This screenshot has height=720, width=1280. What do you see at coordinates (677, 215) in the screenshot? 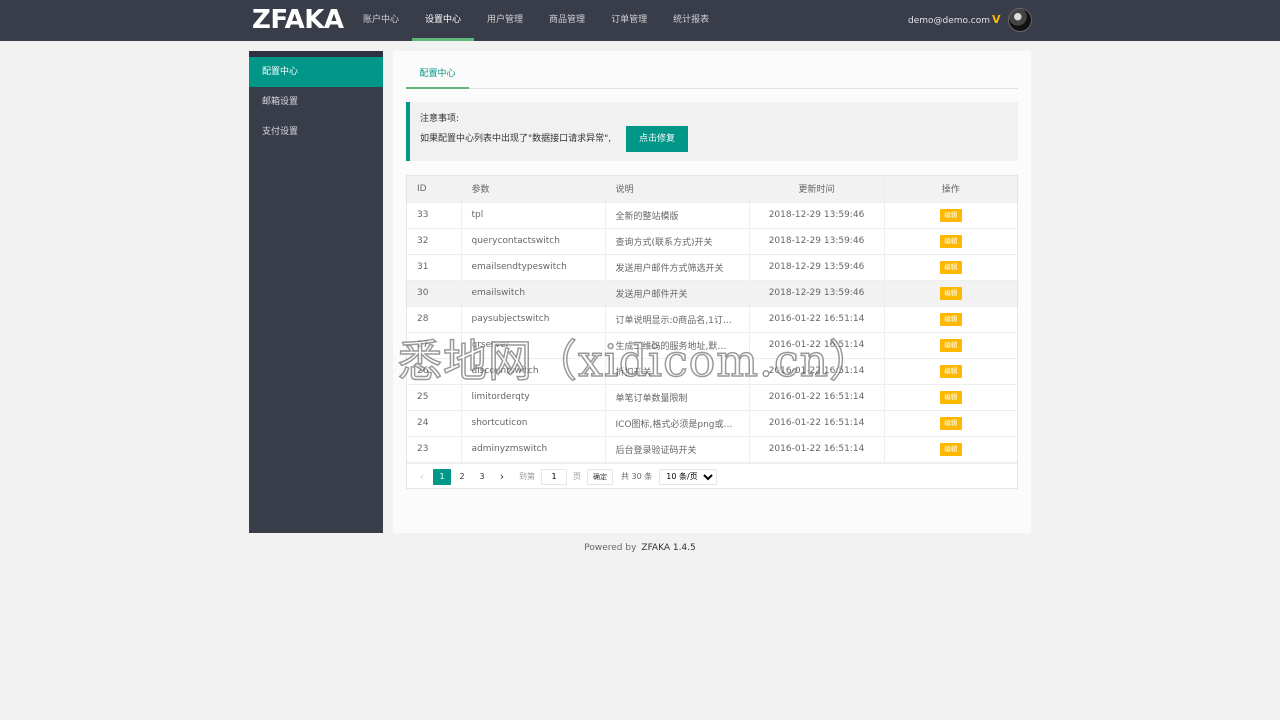
I see `cell-desc: 全新的整站模版` at bounding box center [677, 215].